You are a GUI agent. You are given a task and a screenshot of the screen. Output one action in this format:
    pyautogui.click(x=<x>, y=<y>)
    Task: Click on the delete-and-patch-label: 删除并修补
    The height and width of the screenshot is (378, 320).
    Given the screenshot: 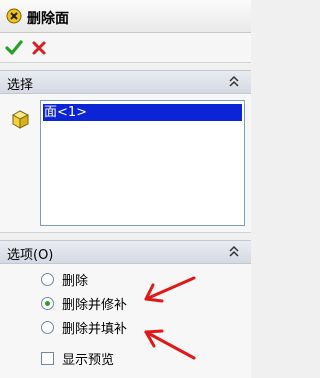 What is the action you would take?
    pyautogui.click(x=95, y=305)
    